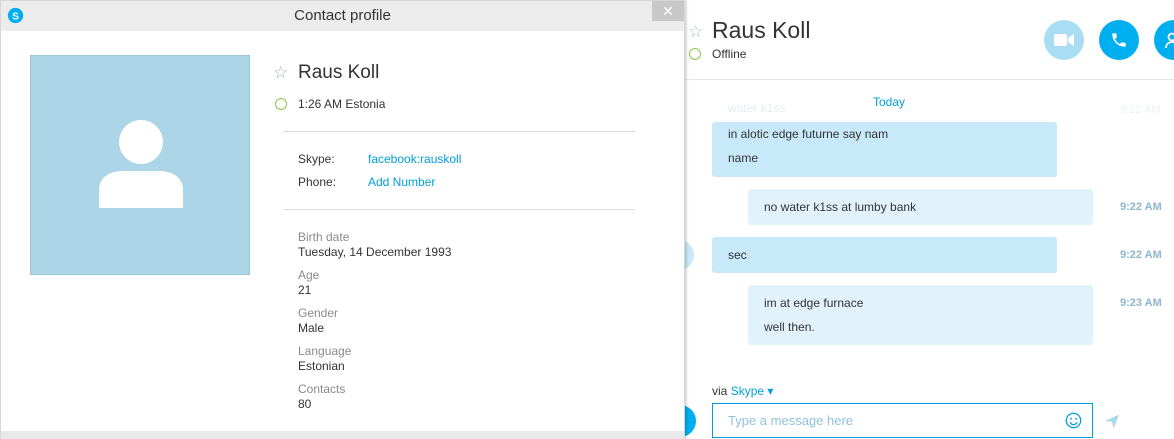  What do you see at coordinates (1112, 421) in the screenshot?
I see `send-icon` at bounding box center [1112, 421].